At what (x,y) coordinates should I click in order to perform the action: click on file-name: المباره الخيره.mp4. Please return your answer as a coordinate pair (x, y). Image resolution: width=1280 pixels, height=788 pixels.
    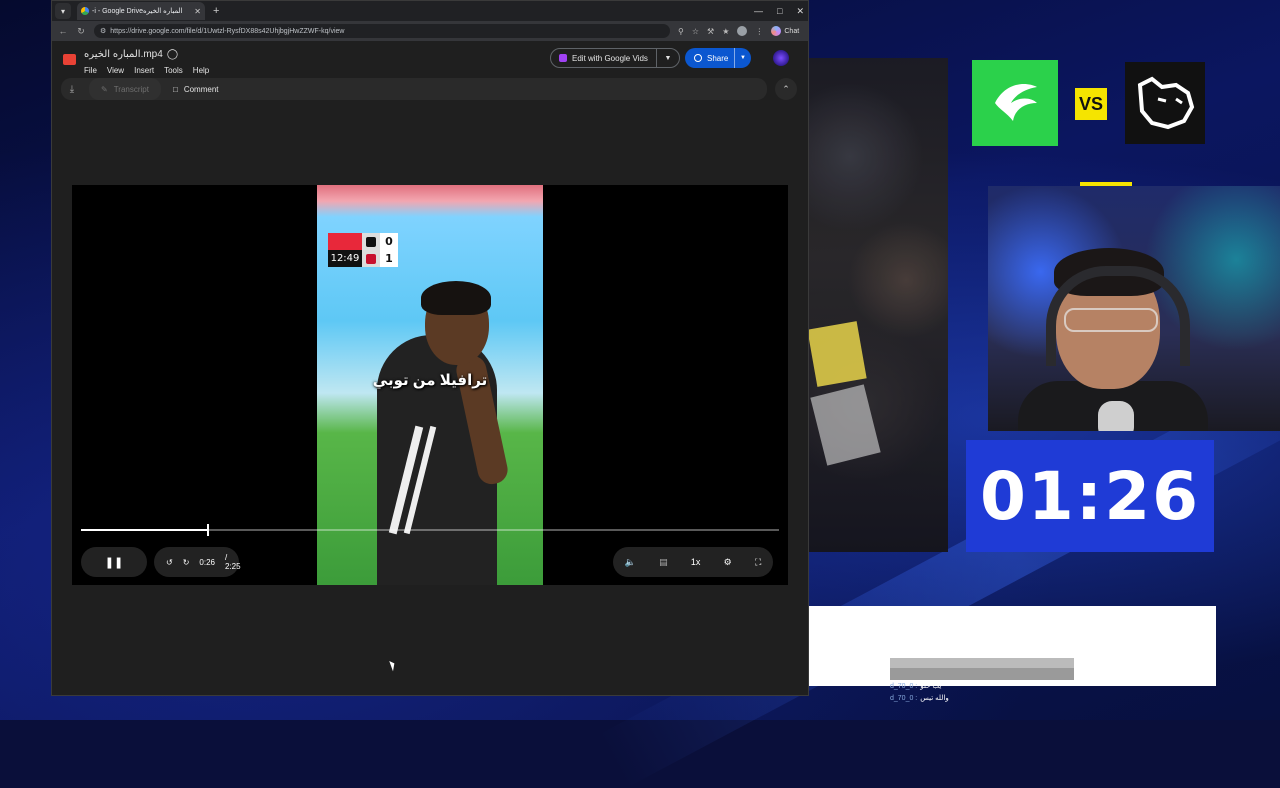
    Looking at the image, I should click on (123, 54).